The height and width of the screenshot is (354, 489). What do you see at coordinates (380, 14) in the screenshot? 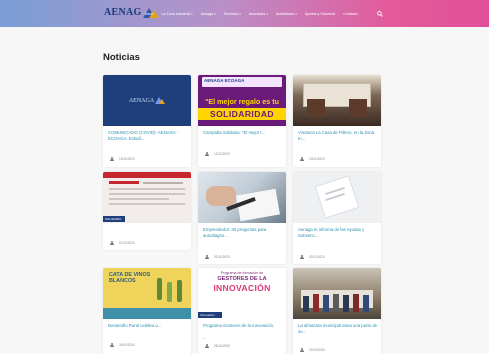
I see `search-icon` at bounding box center [380, 14].